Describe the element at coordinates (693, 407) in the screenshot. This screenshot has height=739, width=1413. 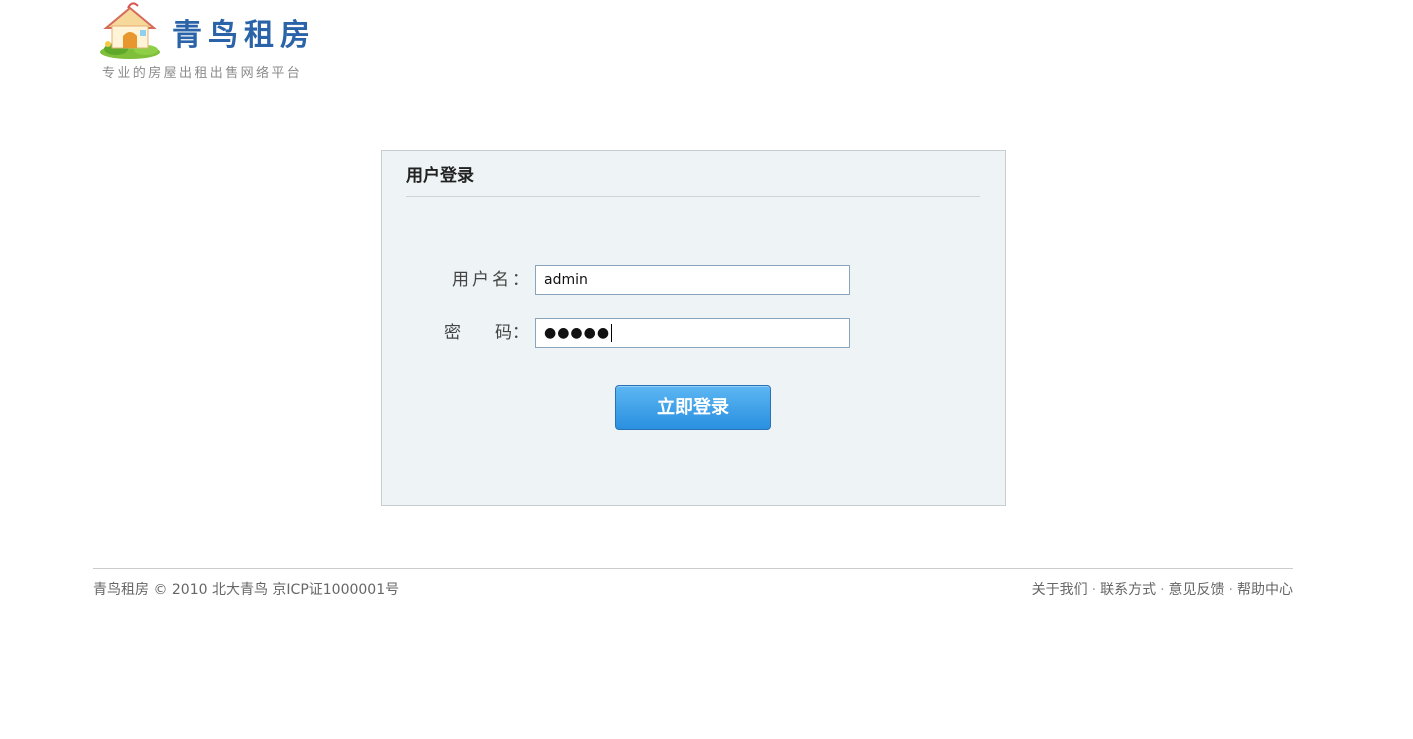
I see `login-submit-button: 立即登录` at that location.